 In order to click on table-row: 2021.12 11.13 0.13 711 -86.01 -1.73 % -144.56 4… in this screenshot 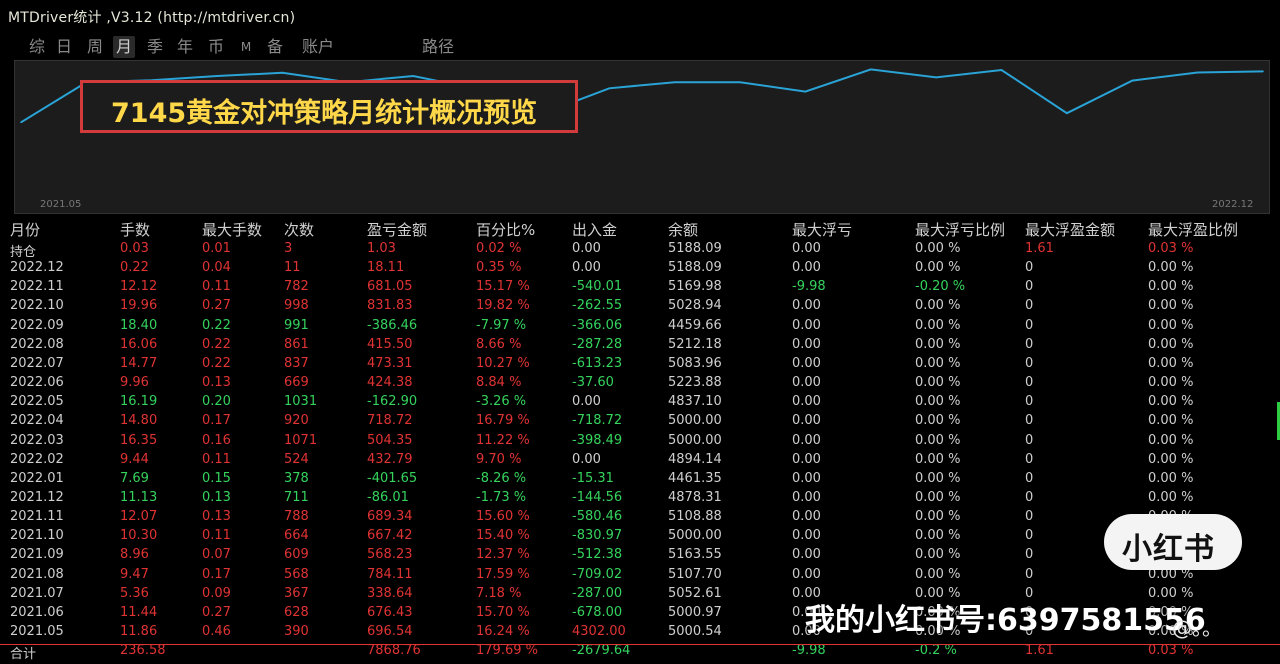, I will do `click(640, 498)`.